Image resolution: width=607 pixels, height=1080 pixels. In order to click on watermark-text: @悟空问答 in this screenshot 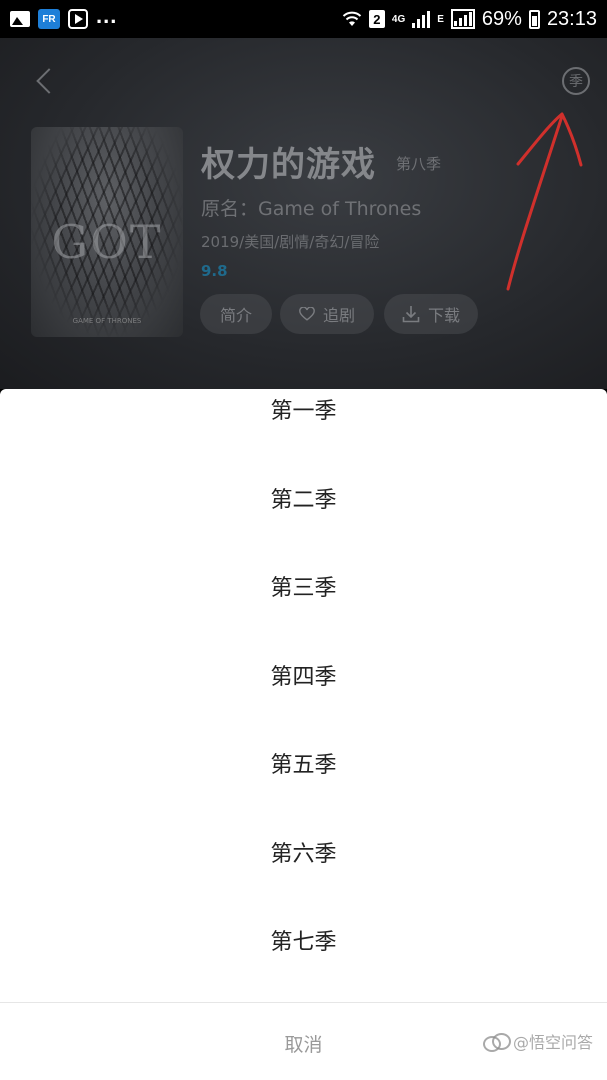, I will do `click(552, 1042)`.